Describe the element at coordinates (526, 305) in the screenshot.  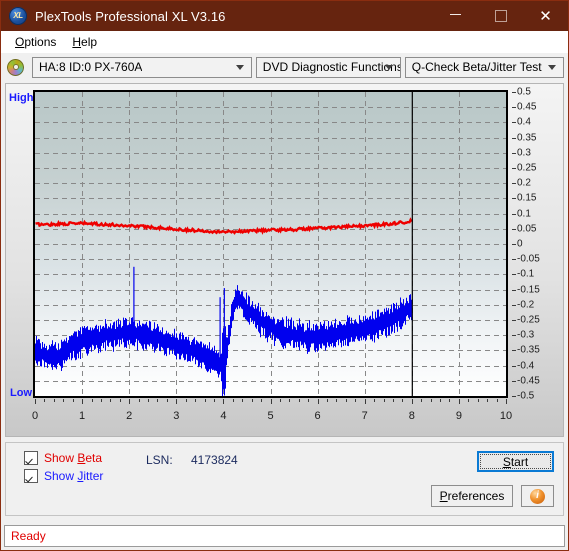
I see `y-tick-label: -0.2` at that location.